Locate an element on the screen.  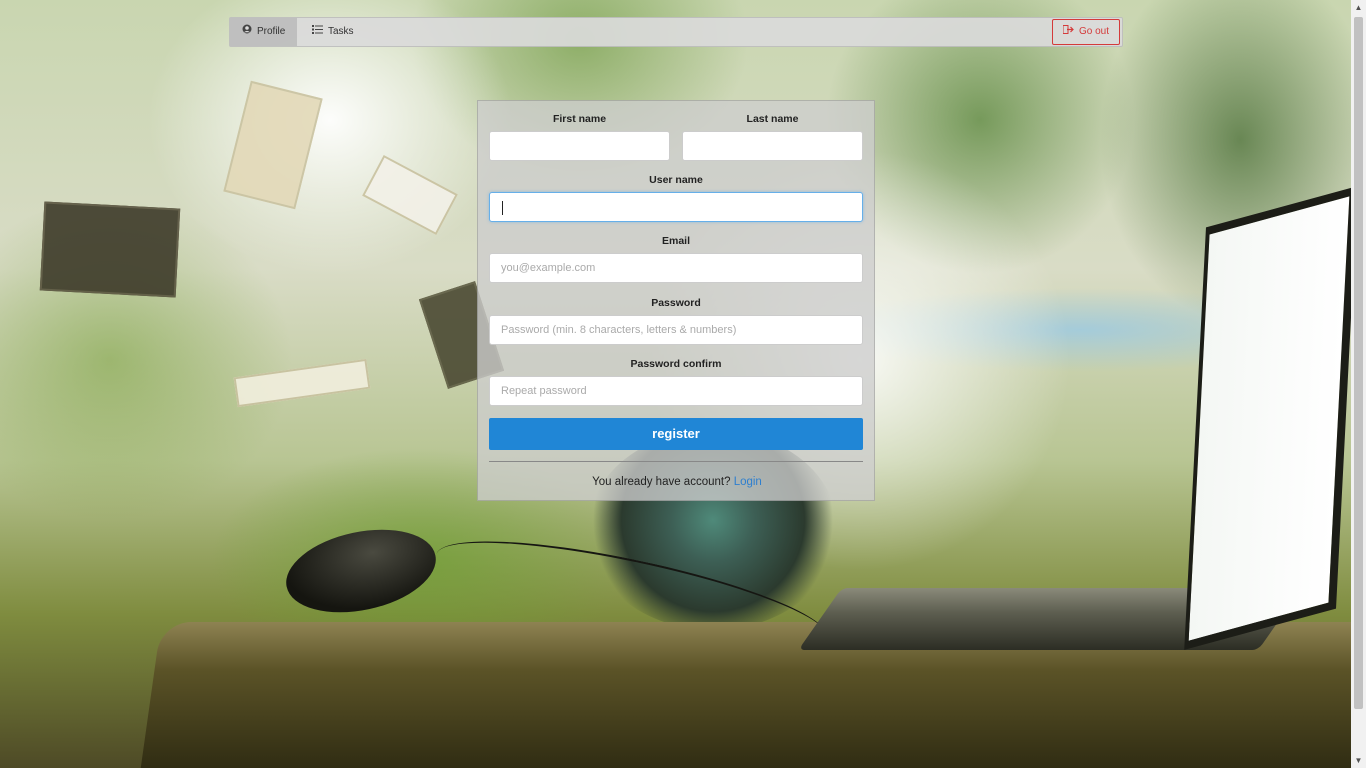
nav-profile: Profile is located at coordinates (264, 32).